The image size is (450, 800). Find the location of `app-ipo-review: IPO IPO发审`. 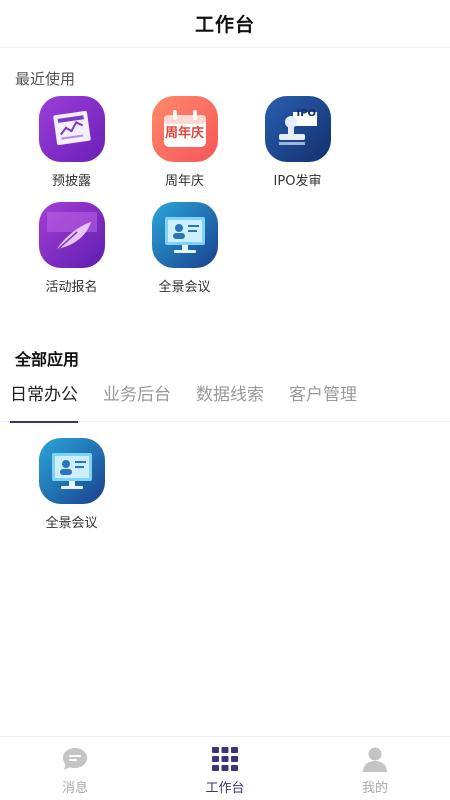

app-ipo-review: IPO IPO发审 is located at coordinates (307, 149).